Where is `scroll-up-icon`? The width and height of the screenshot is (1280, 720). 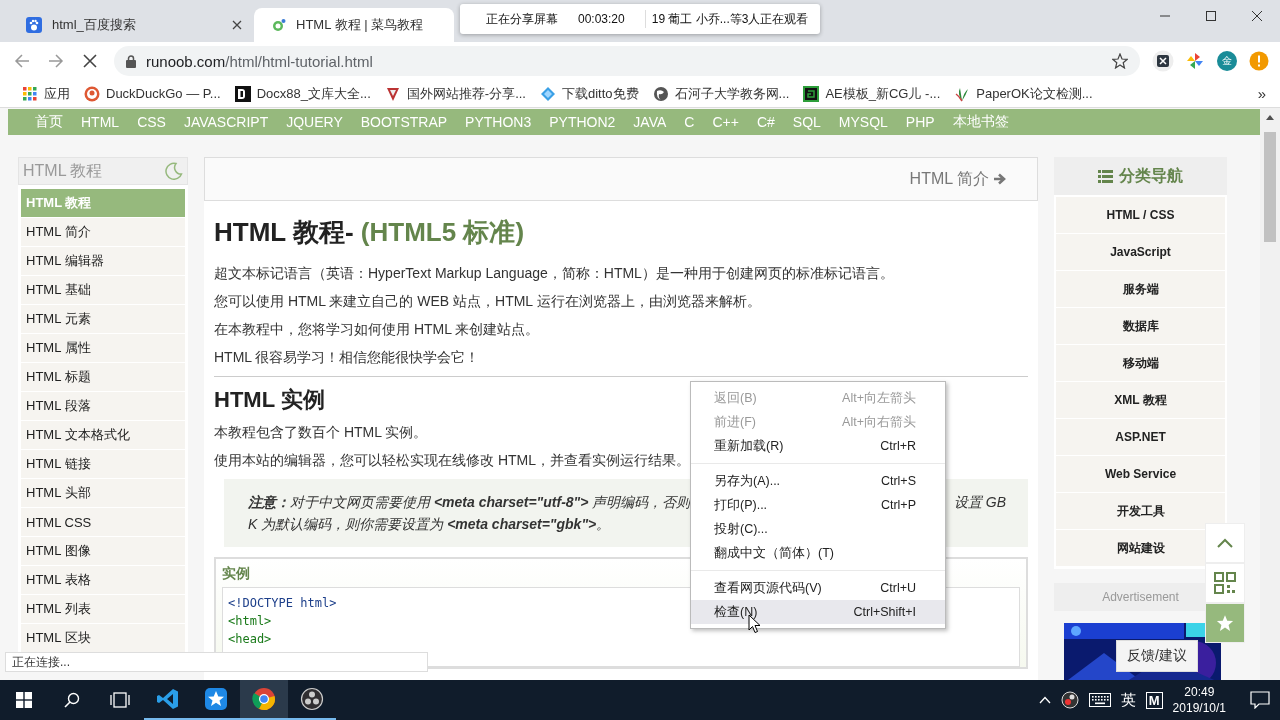 scroll-up-icon is located at coordinates (1270, 117).